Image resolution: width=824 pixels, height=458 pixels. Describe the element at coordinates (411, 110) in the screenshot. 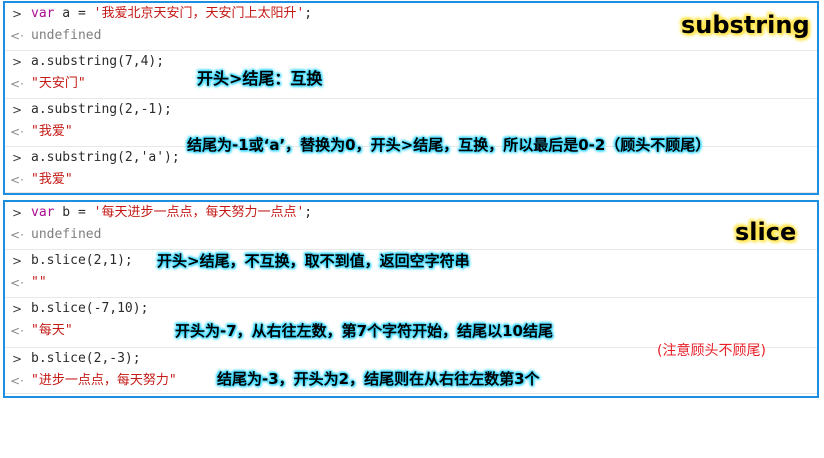

I see `console-input-line: > a.substring(2,-1);` at that location.